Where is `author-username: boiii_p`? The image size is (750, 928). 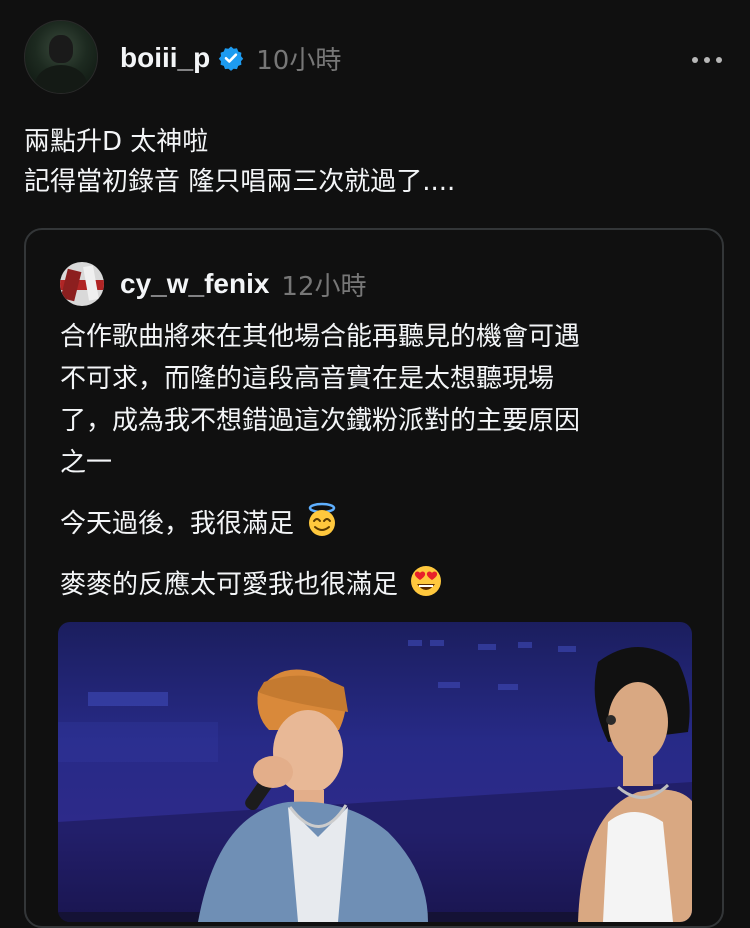
author-username: boiii_p is located at coordinates (165, 58).